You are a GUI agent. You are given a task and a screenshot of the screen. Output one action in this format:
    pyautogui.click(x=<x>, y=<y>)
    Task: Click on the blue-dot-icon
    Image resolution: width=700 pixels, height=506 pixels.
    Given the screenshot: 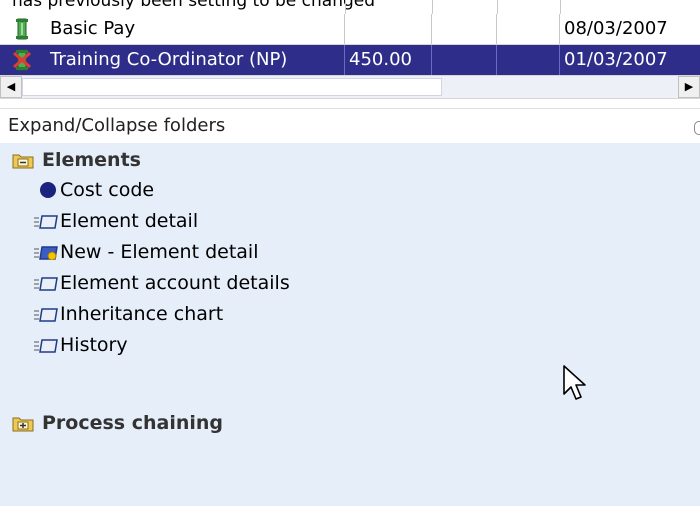 What is the action you would take?
    pyautogui.click(x=48, y=190)
    